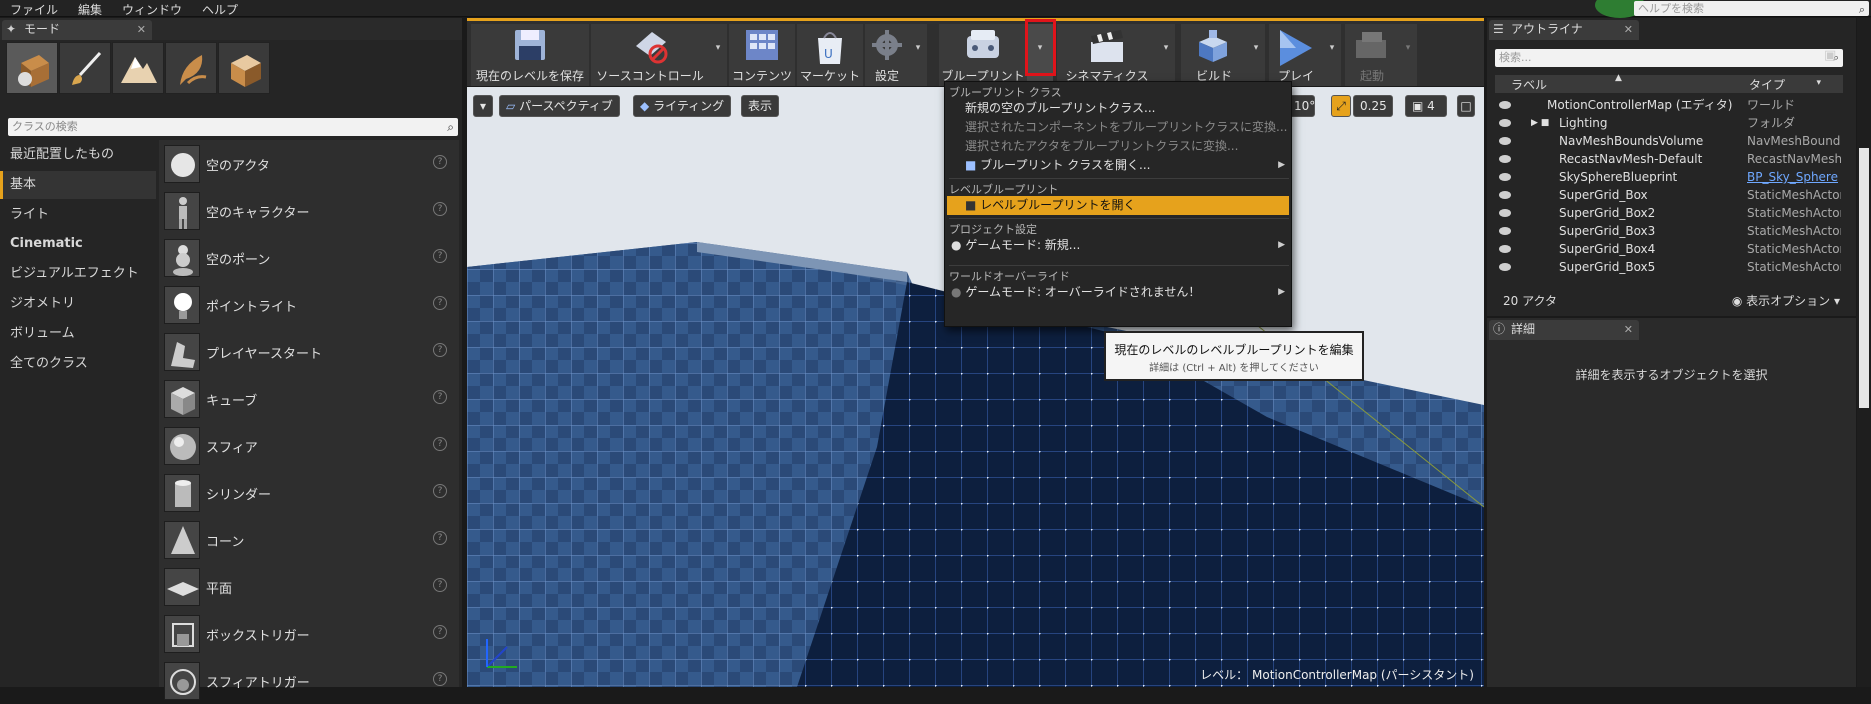 The image size is (1871, 704). Describe the element at coordinates (78, 274) in the screenshot. I see `category-visual-effects: ビジュアルエフェクト` at that location.